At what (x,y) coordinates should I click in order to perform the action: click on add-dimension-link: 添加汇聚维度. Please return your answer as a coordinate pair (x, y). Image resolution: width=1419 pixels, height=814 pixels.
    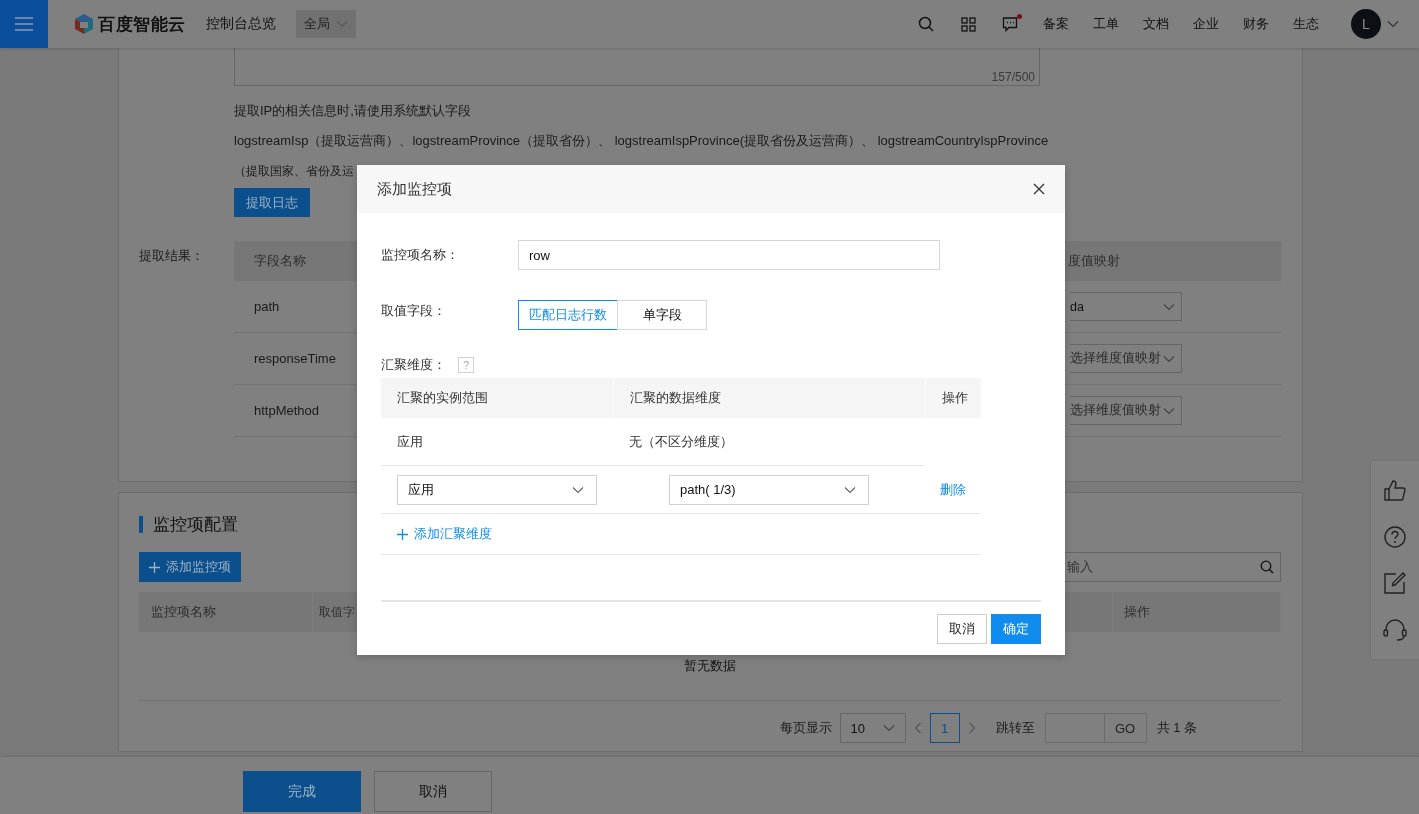
    Looking at the image, I should click on (444, 534).